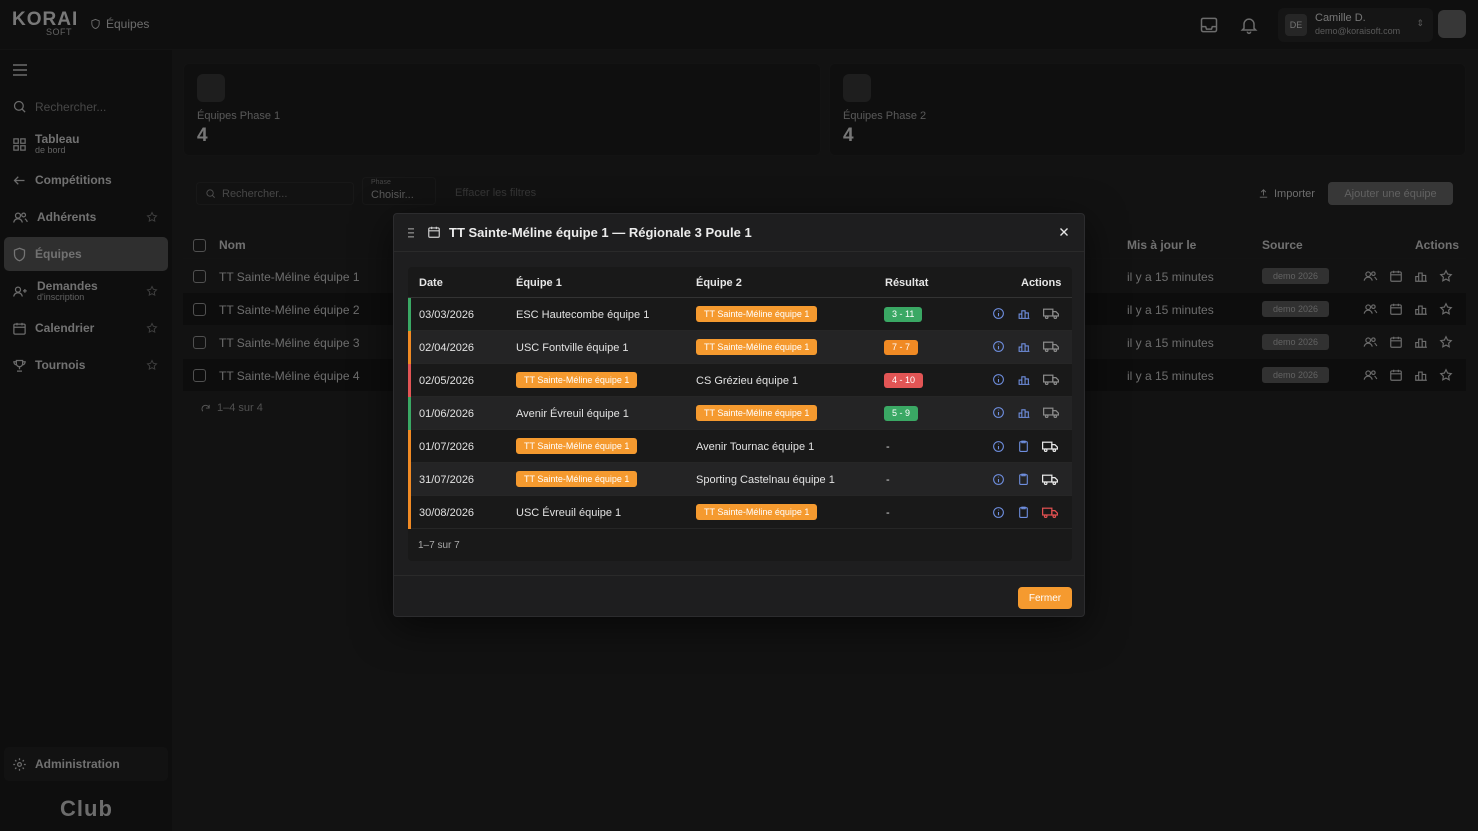 Image resolution: width=1478 pixels, height=831 pixels. What do you see at coordinates (765, 480) in the screenshot?
I see `team2-name: Sporting Castelnau équipe 1` at bounding box center [765, 480].